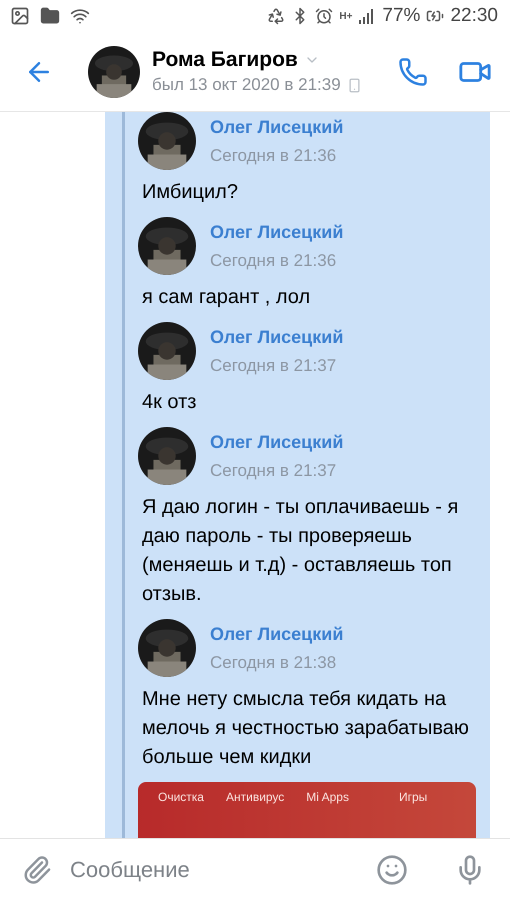  What do you see at coordinates (413, 71) in the screenshot?
I see `call-button` at bounding box center [413, 71].